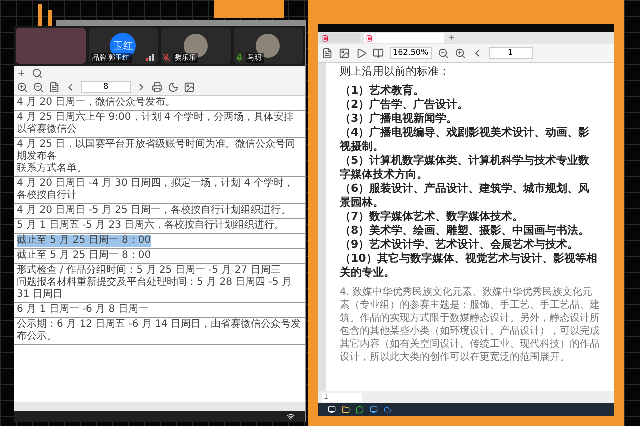 The width and height of the screenshot is (640, 426). What do you see at coordinates (378, 53) in the screenshot?
I see `book-icon` at bounding box center [378, 53].